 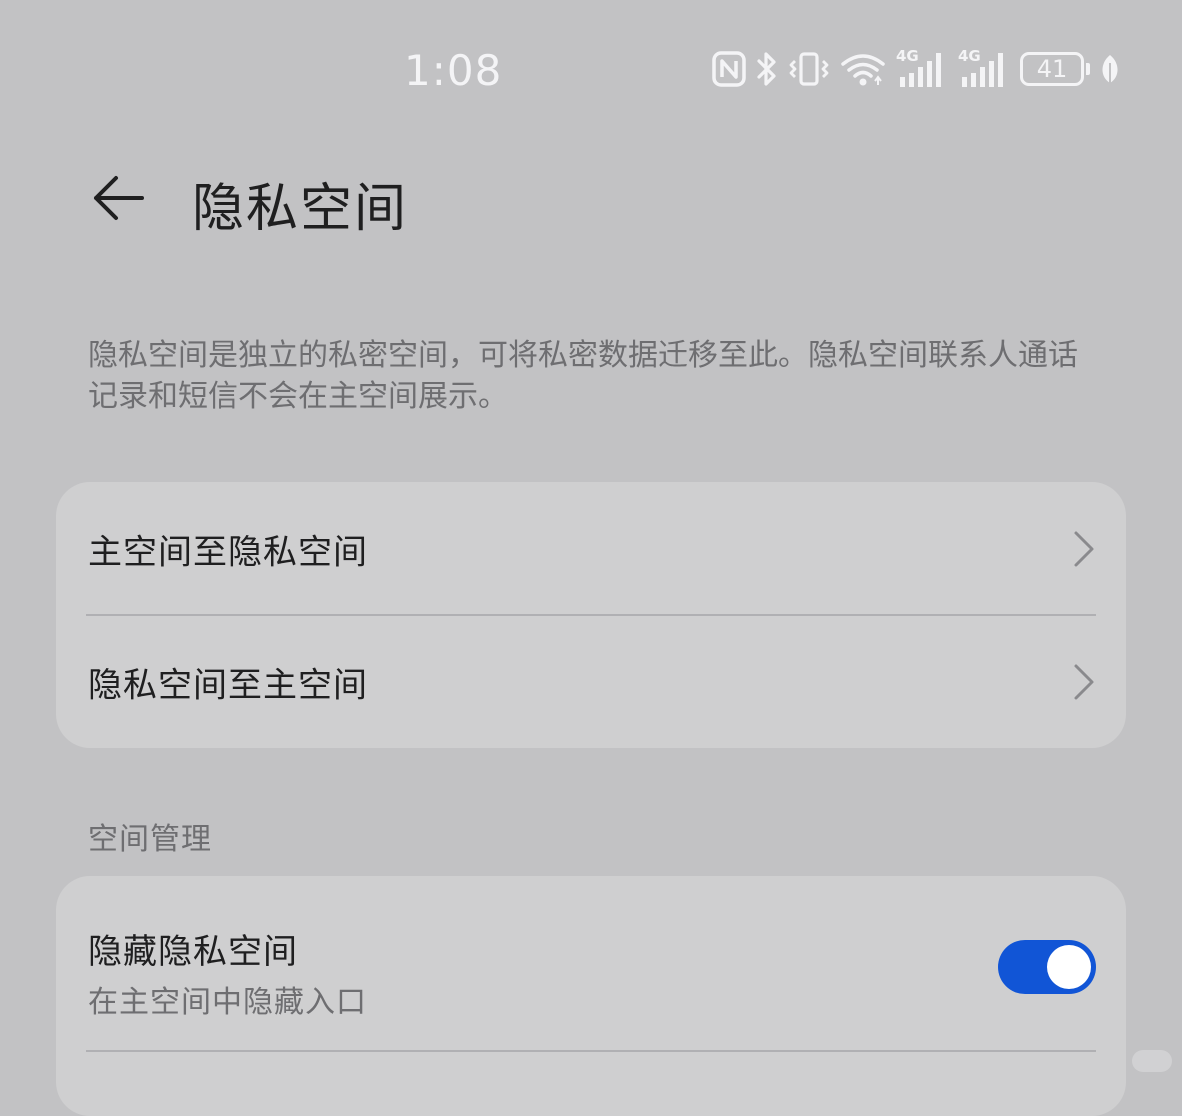 I want to click on nfc-icon, so click(x=729, y=69).